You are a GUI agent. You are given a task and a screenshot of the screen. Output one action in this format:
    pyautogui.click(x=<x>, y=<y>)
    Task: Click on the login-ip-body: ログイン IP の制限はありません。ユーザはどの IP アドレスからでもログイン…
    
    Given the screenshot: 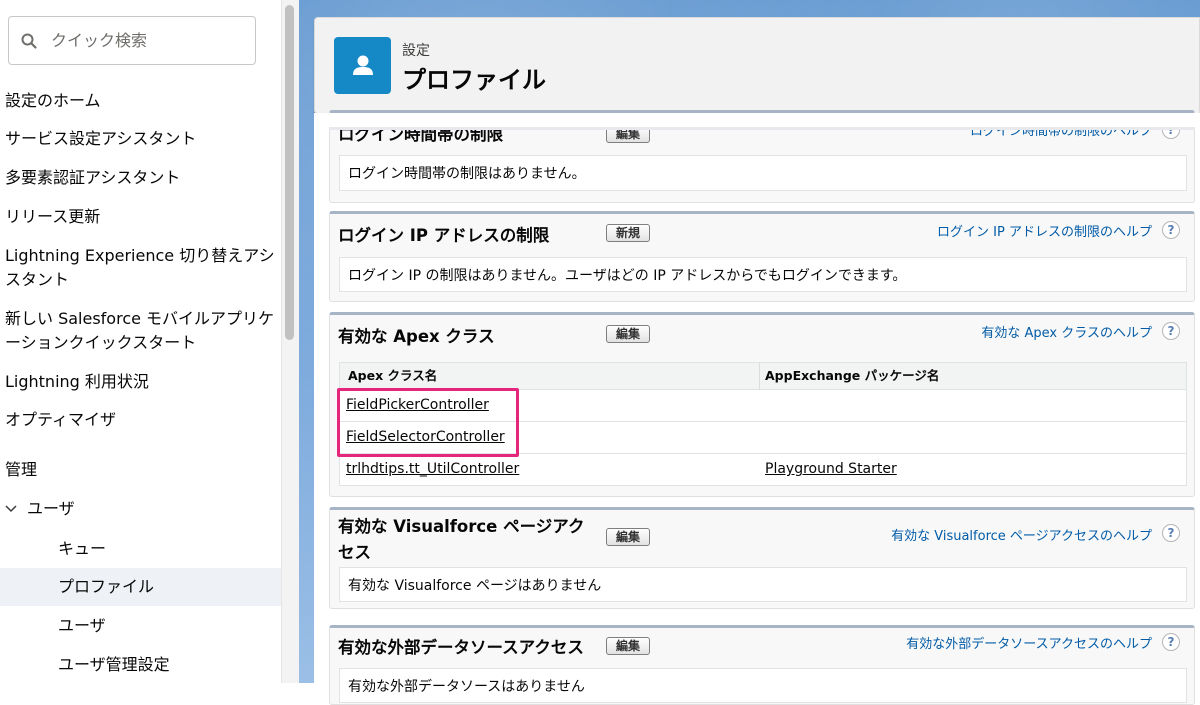 What is the action you would take?
    pyautogui.click(x=763, y=274)
    